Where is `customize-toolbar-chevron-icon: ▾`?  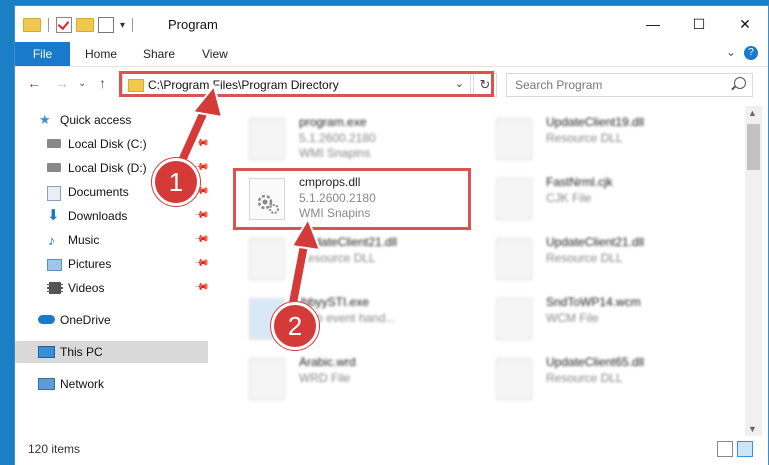
customize-toolbar-chevron-icon: ▾ is located at coordinates (122, 25).